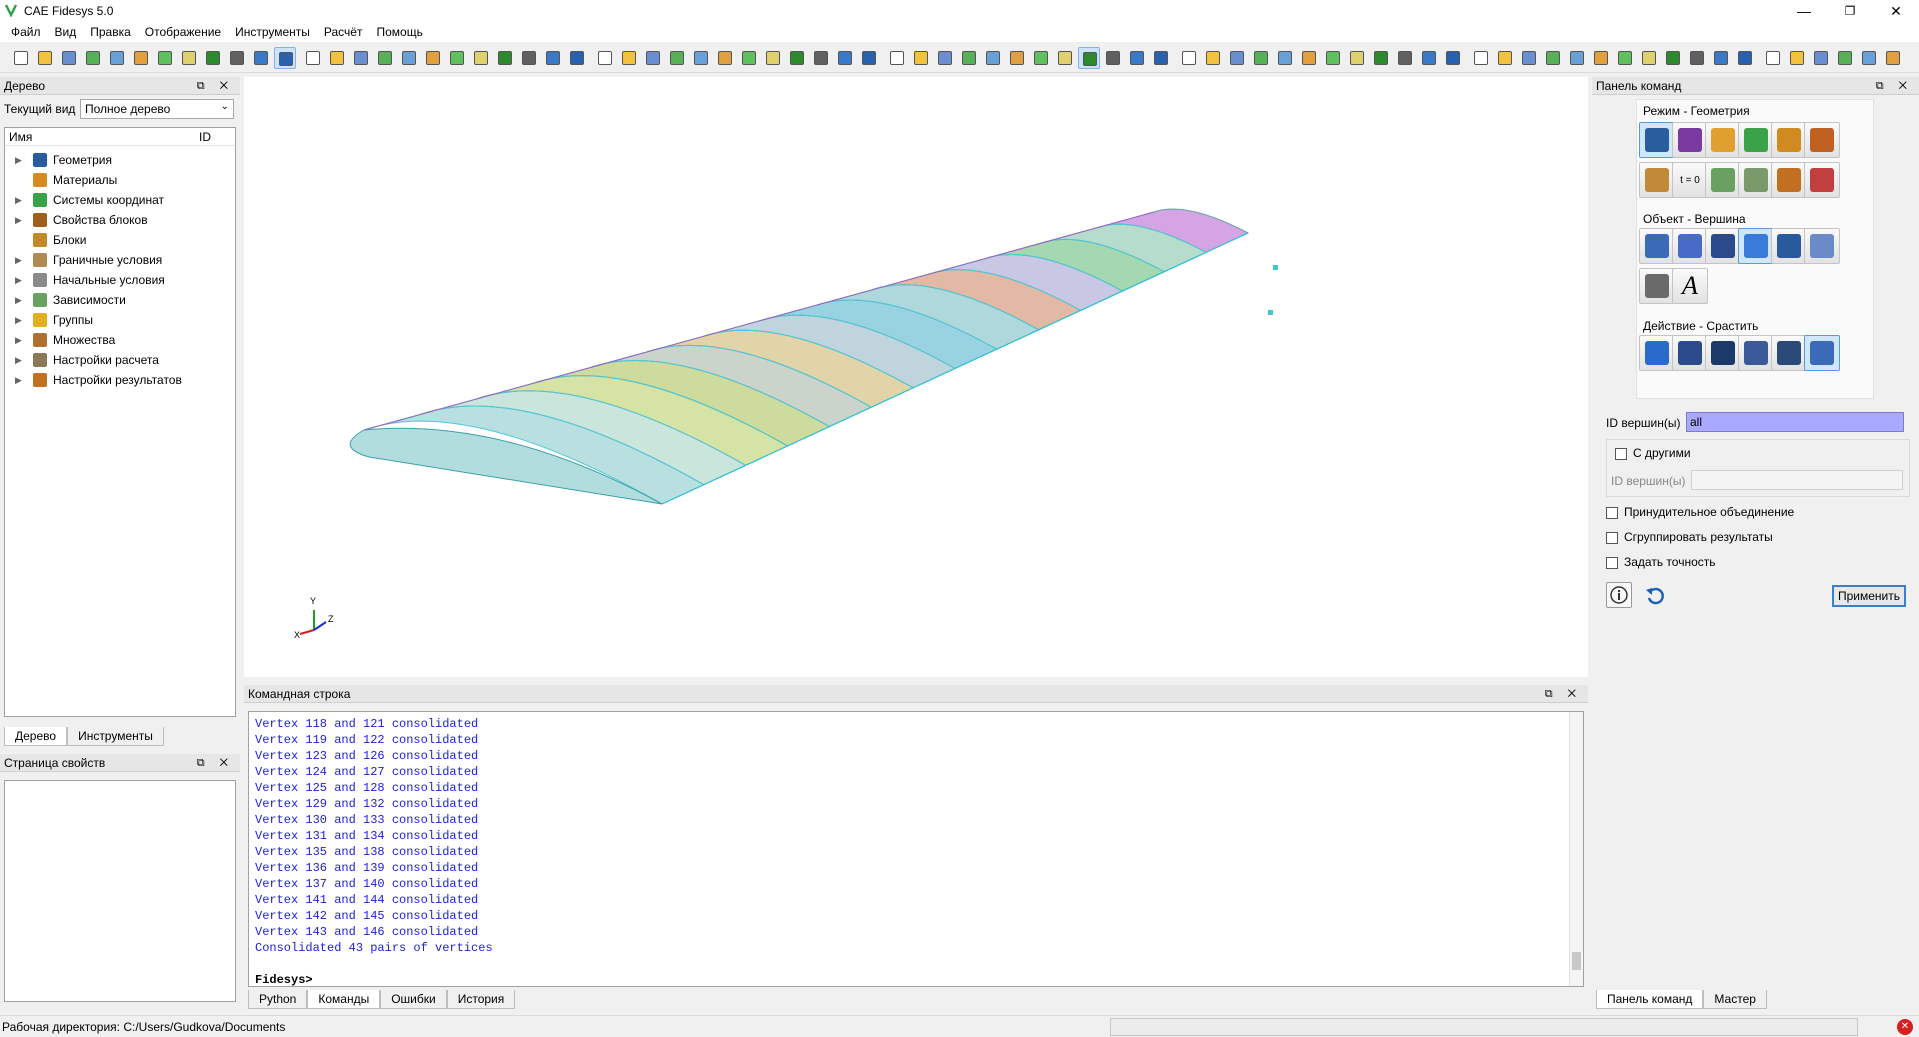  I want to click on with-others-row: С другими, so click(1653, 453).